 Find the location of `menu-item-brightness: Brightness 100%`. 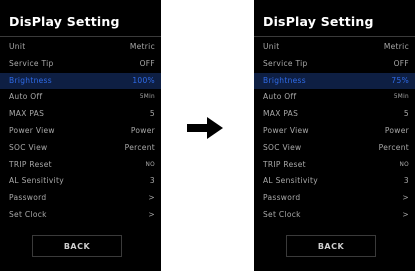

menu-item-brightness: Brightness 100% is located at coordinates (80, 81).